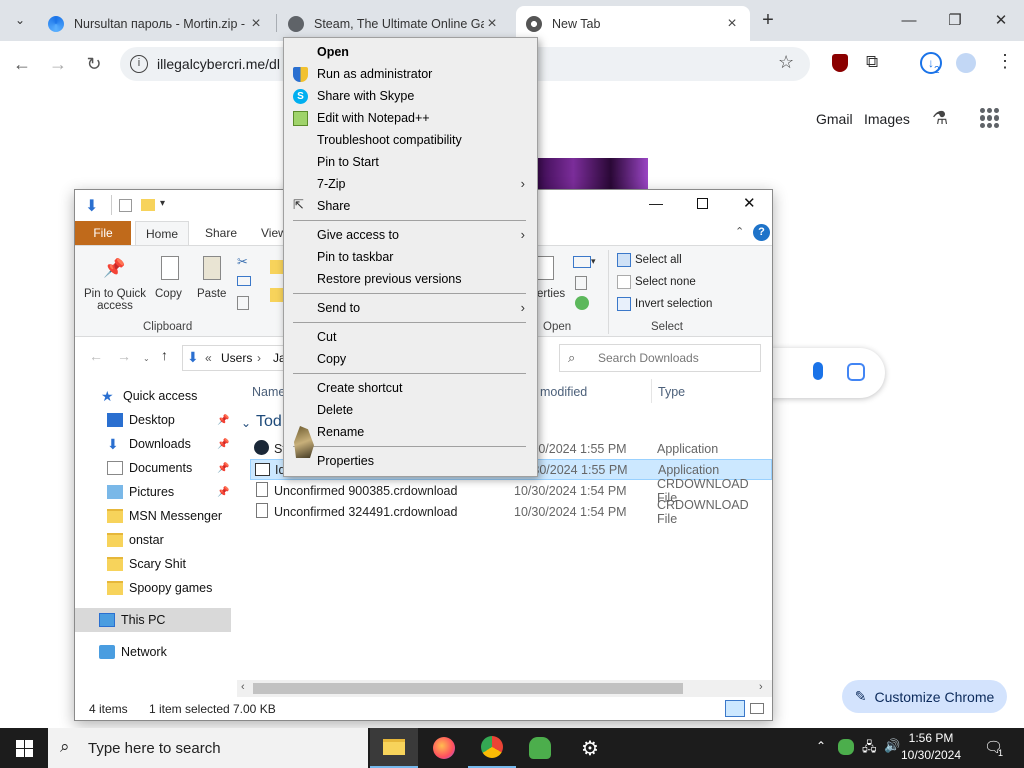 This screenshot has height=768, width=1024. Describe the element at coordinates (410, 388) in the screenshot. I see `menu-item-create-shortcut: Create shortcut` at that location.